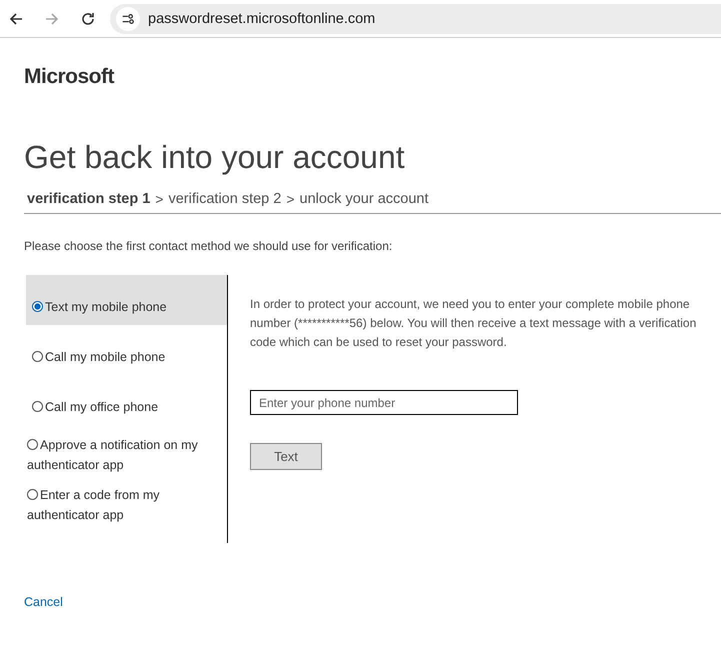  What do you see at coordinates (474, 323) in the screenshot?
I see `description-text: In order to protect your account, we need you to enter your complete mobile phone number (***********56) below. You will then receive a text message with a verification code which can be used to reset your password.` at bounding box center [474, 323].